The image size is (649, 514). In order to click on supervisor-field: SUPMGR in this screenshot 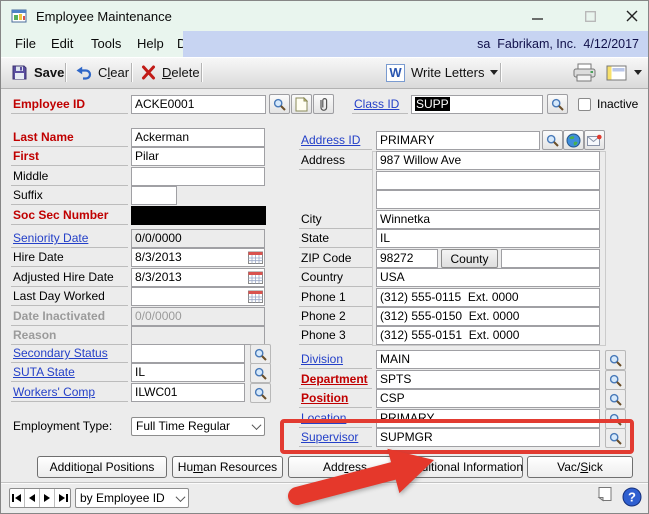, I will do `click(488, 437)`.